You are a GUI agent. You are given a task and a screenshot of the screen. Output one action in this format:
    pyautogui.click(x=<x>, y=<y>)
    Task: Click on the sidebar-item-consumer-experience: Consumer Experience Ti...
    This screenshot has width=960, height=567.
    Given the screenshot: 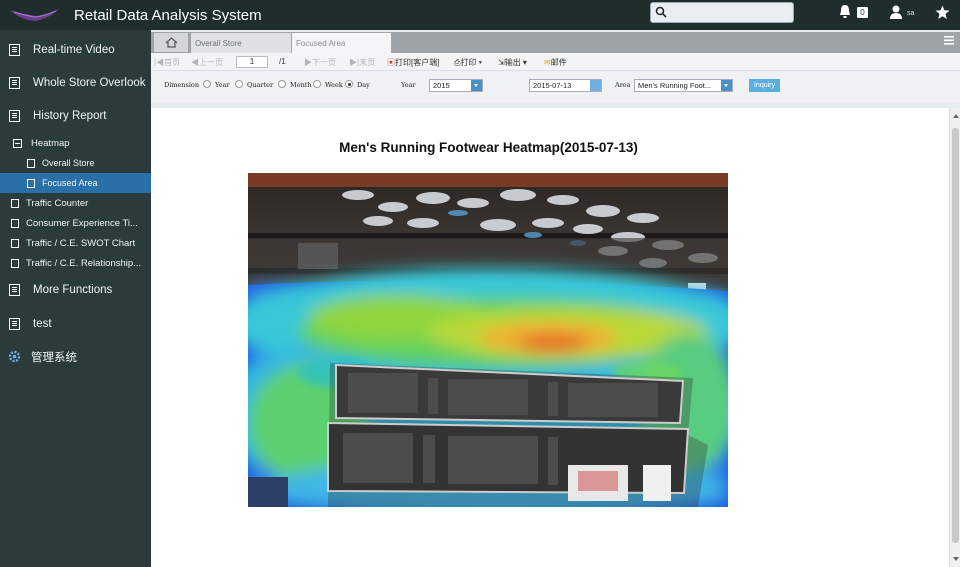 What is the action you would take?
    pyautogui.click(x=75, y=223)
    